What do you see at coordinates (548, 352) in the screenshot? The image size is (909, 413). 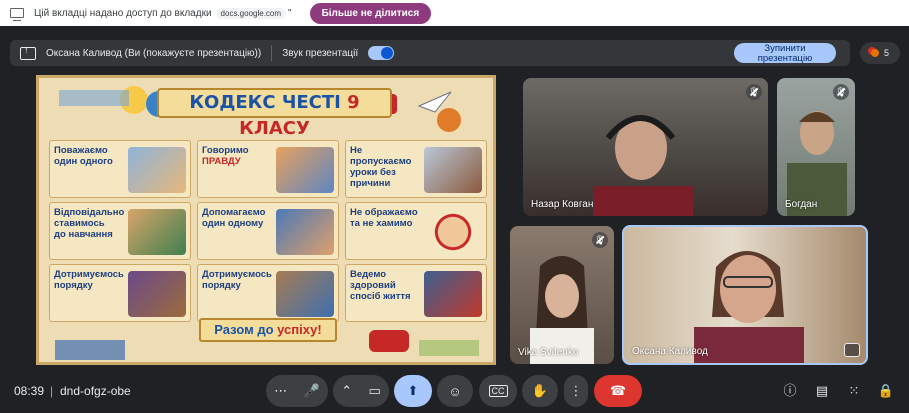 I see `participant-name: Vika Svitenko` at bounding box center [548, 352].